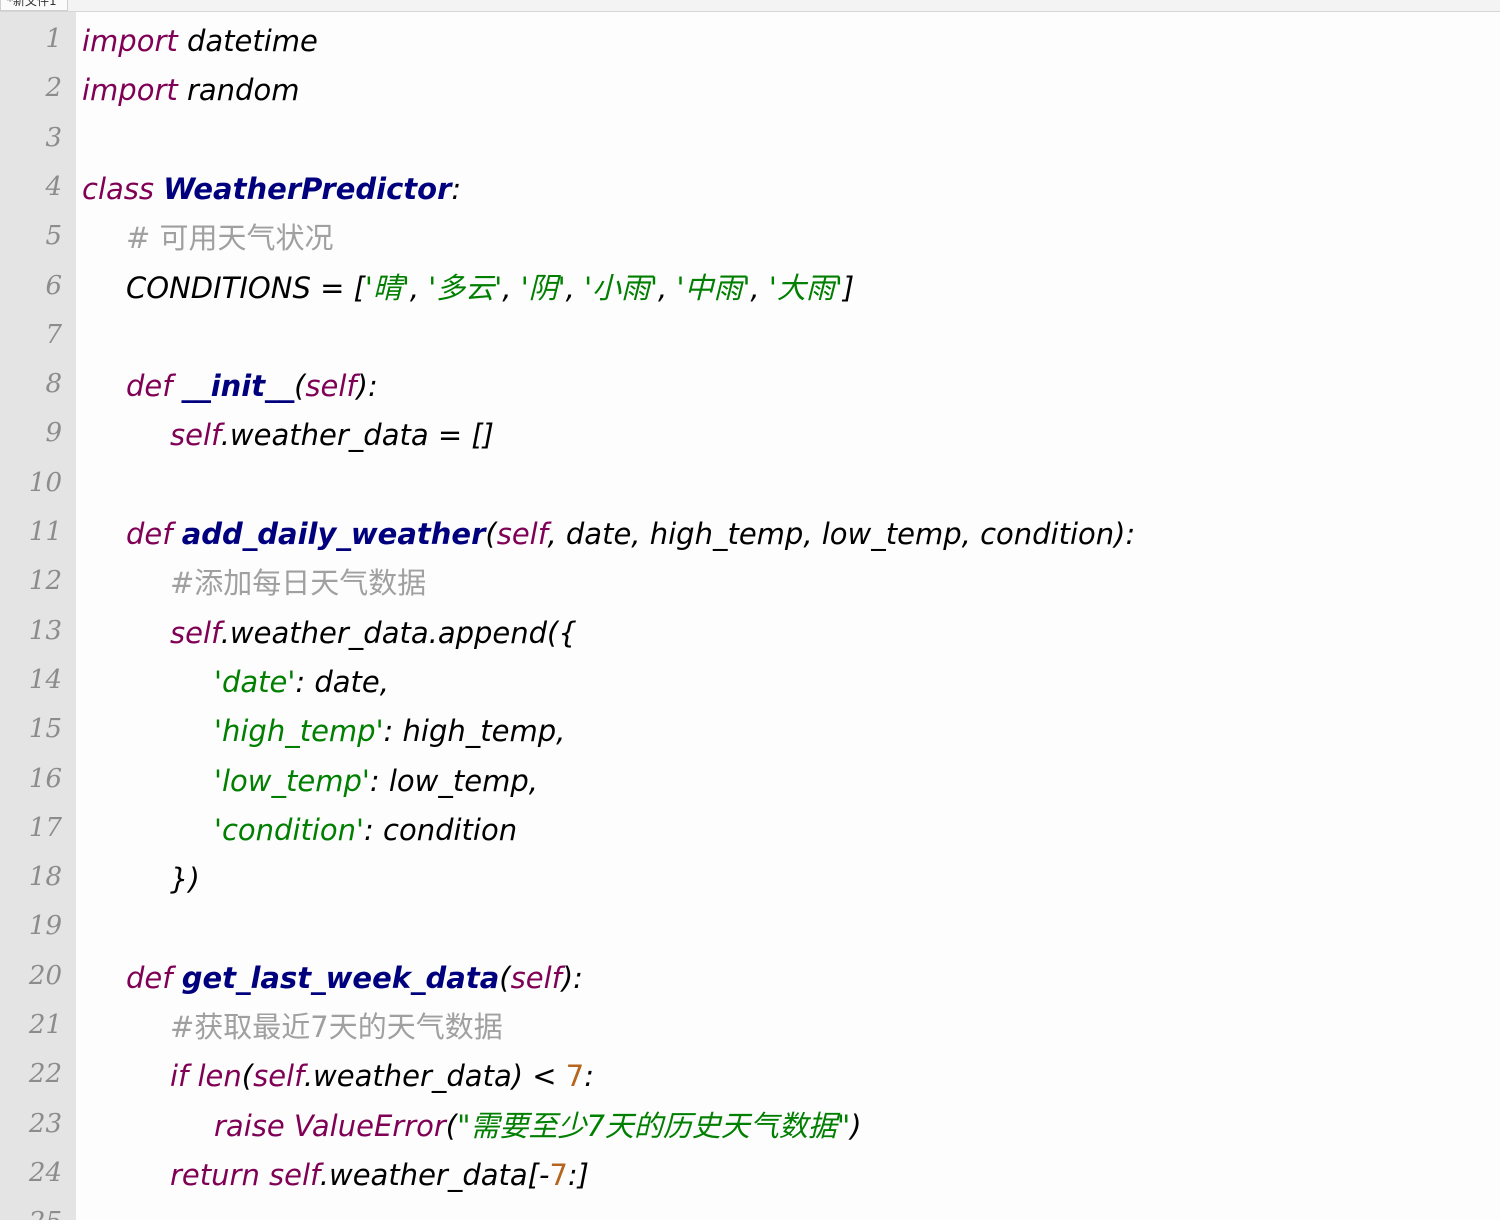  I want to click on code-line: 17 'condition': condition, so click(750, 824).